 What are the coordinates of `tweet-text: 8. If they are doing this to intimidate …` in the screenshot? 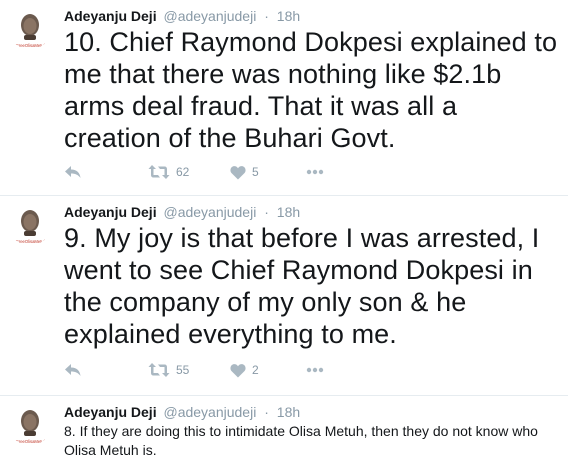 It's located at (301, 440).